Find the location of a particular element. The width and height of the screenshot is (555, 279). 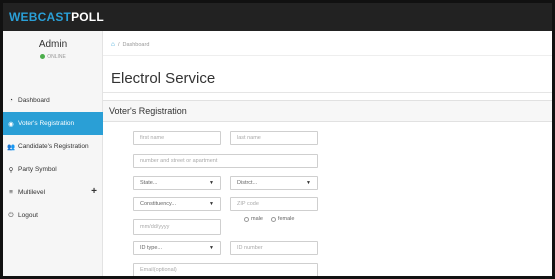

user-panel: Admin ONLINE is located at coordinates (53, 50).